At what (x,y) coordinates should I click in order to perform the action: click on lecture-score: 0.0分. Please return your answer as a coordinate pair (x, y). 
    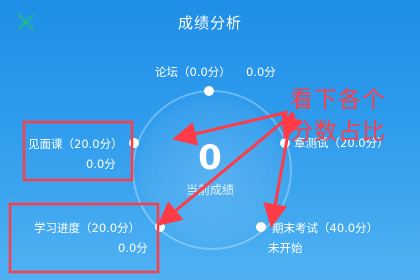
    Looking at the image, I should click on (101, 164).